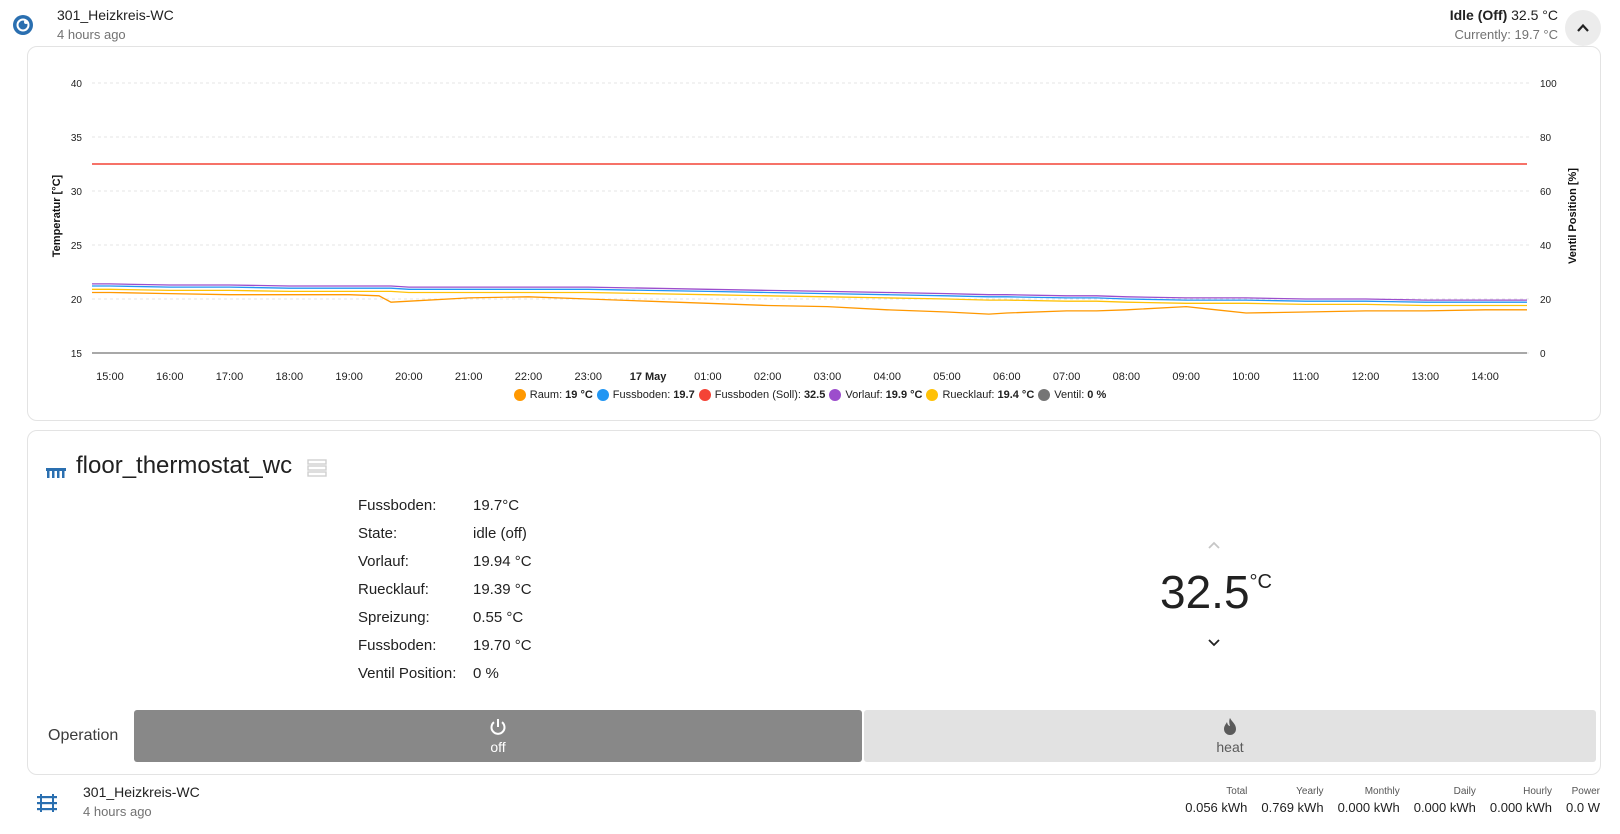 The height and width of the screenshot is (834, 1620). What do you see at coordinates (170, 377) in the screenshot?
I see `x-tick-label: 16:00` at bounding box center [170, 377].